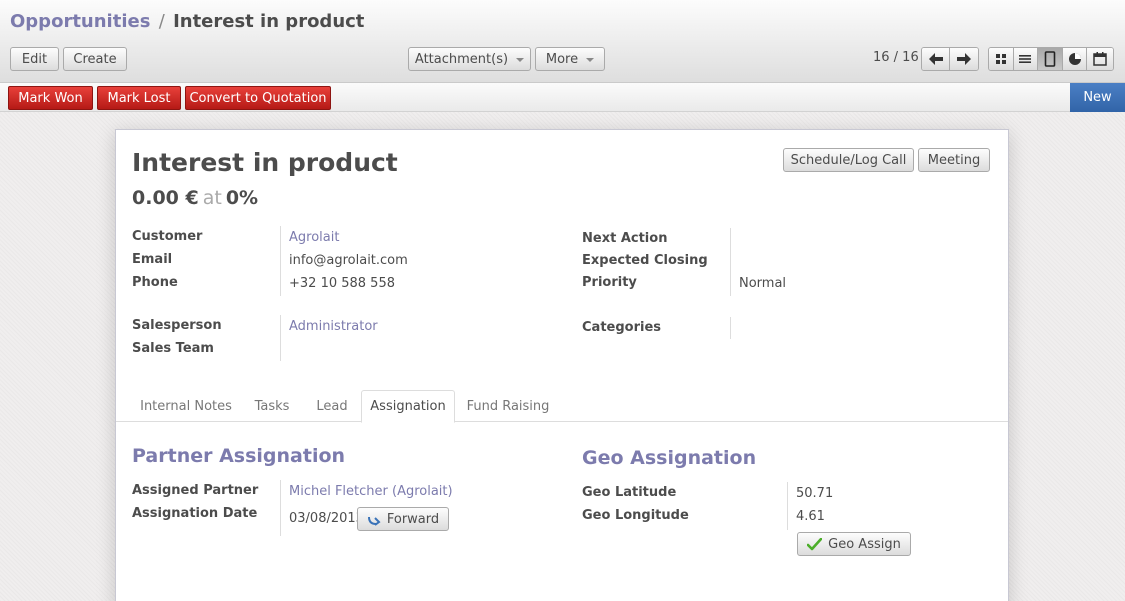 The height and width of the screenshot is (601, 1125). Describe the element at coordinates (258, 98) in the screenshot. I see `convert-to-quotation-button: Convert to Quotation` at that location.